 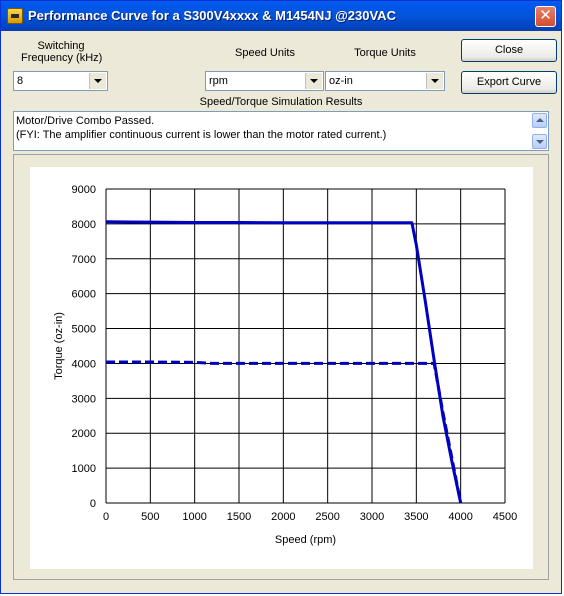 What do you see at coordinates (84, 364) in the screenshot?
I see `y-tick-label: 4000` at bounding box center [84, 364].